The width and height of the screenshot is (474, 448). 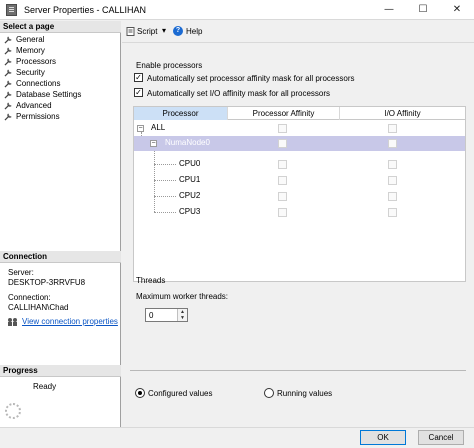 I want to click on view-connection-properties-link: View connection properties, so click(x=70, y=322).